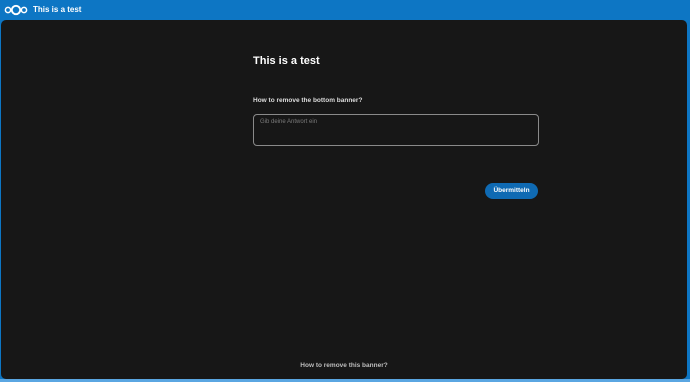 The width and height of the screenshot is (690, 382). Describe the element at coordinates (16, 10) in the screenshot. I see `nextcloud-logo-icon` at that location.